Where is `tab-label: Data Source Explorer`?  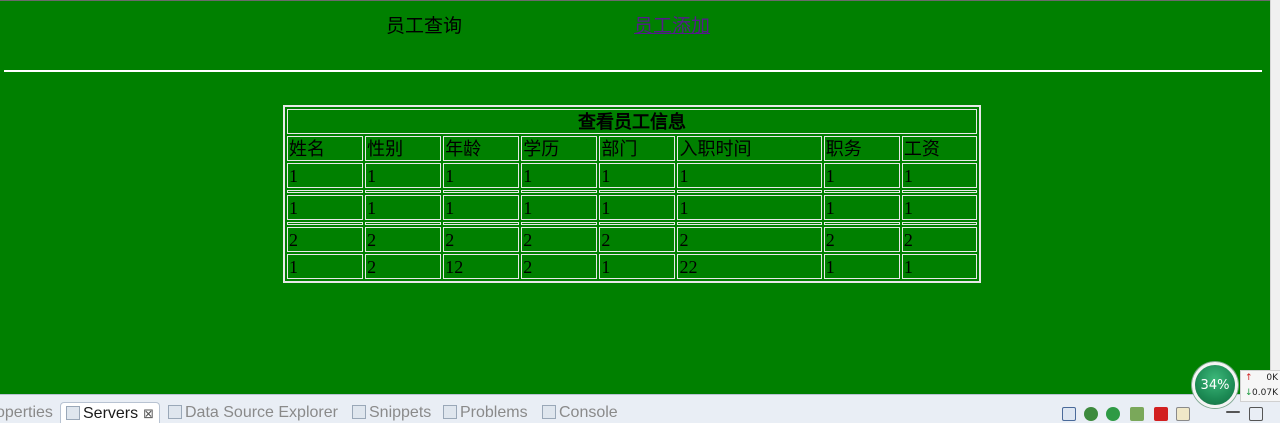 tab-label: Data Source Explorer is located at coordinates (261, 412).